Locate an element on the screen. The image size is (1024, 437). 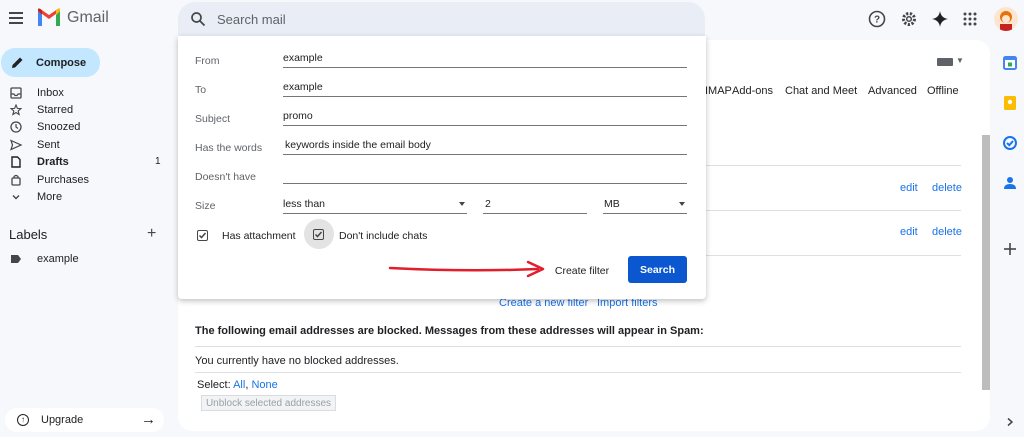
tab-chat-and-meet: Chat and Meet is located at coordinates (821, 91).